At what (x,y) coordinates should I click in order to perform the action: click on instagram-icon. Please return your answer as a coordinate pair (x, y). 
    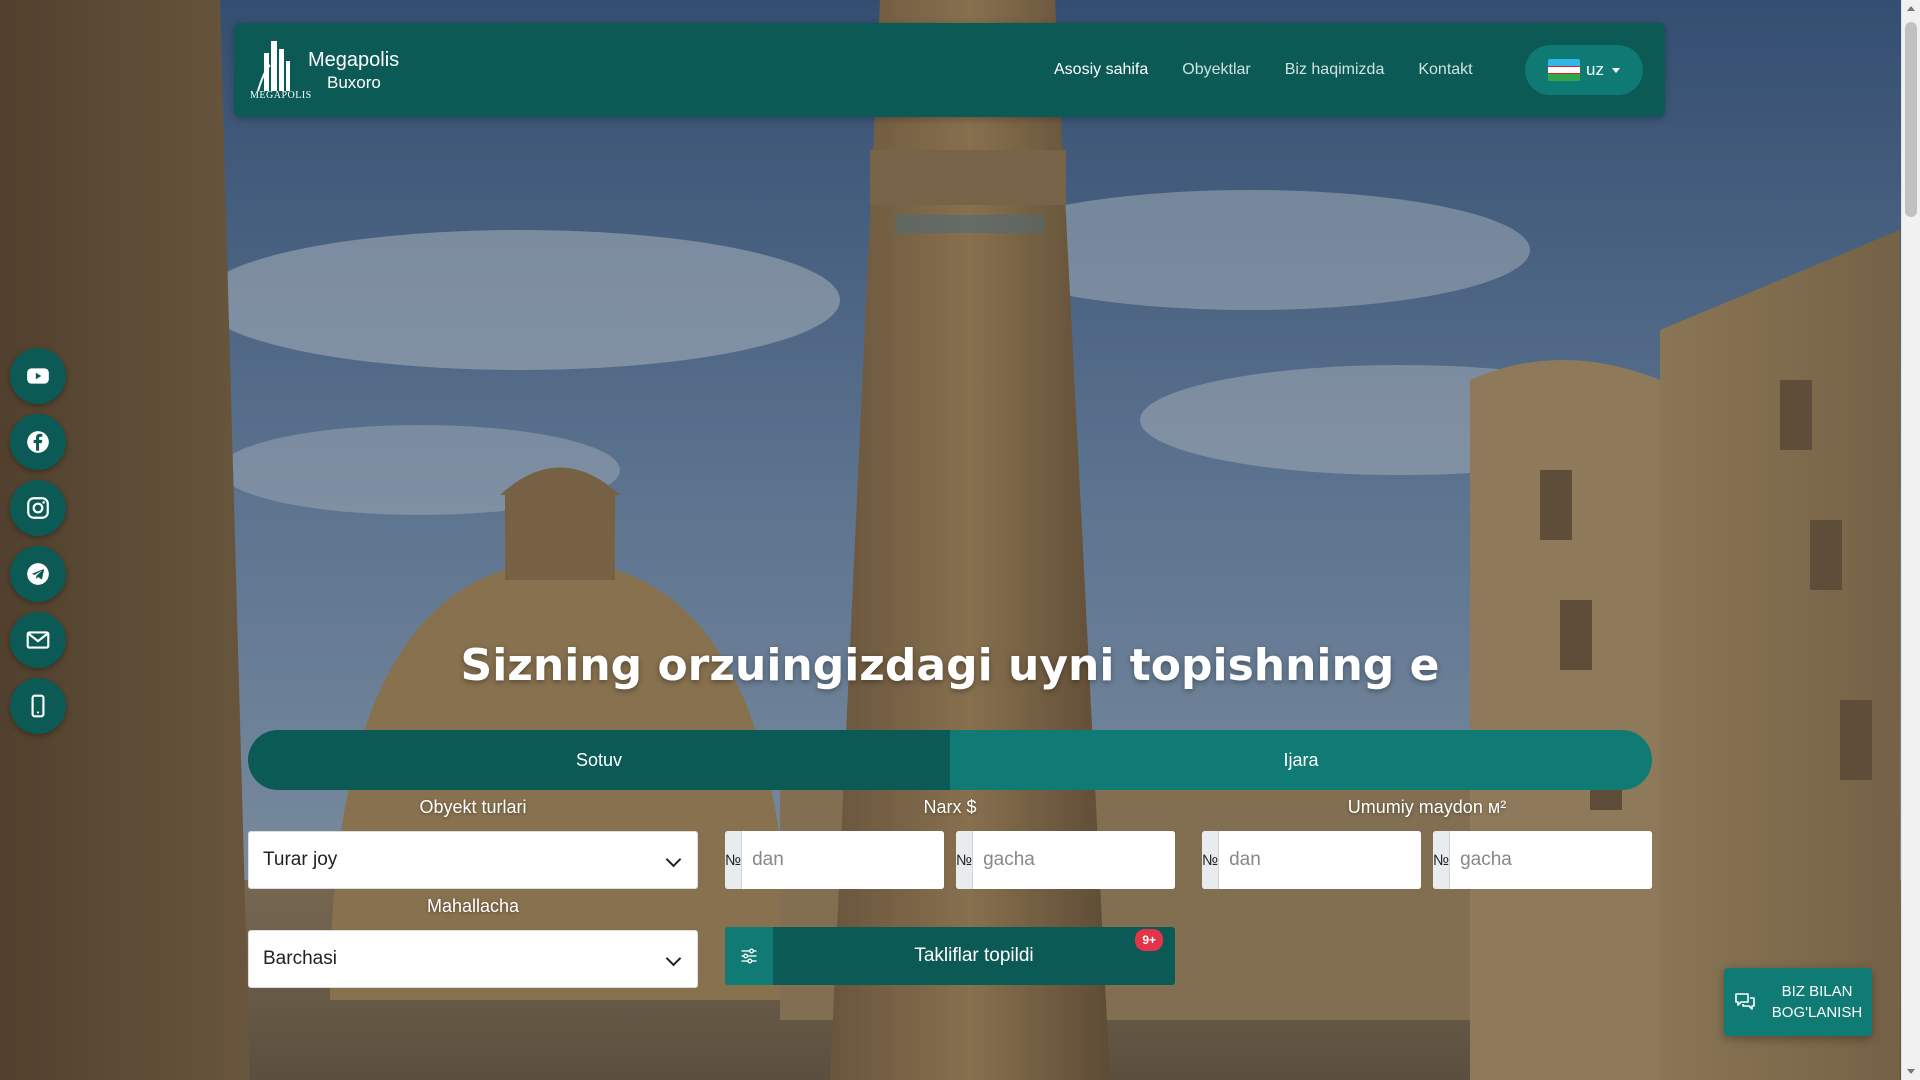
    Looking at the image, I should click on (38, 508).